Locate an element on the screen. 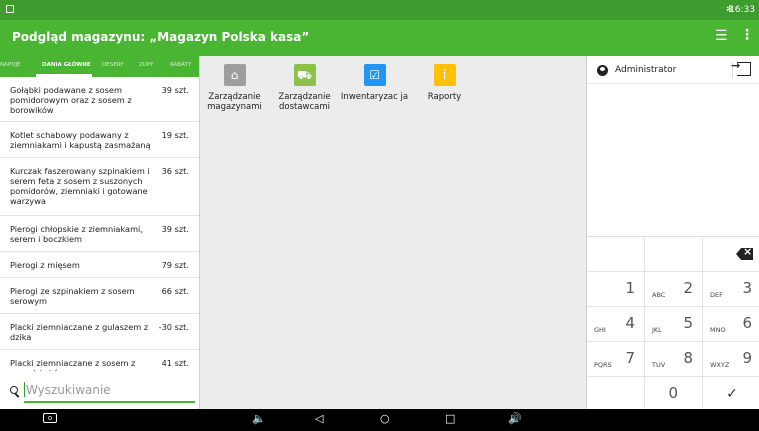 The width and height of the screenshot is (759, 431). filter-icon: ☰ is located at coordinates (721, 36).